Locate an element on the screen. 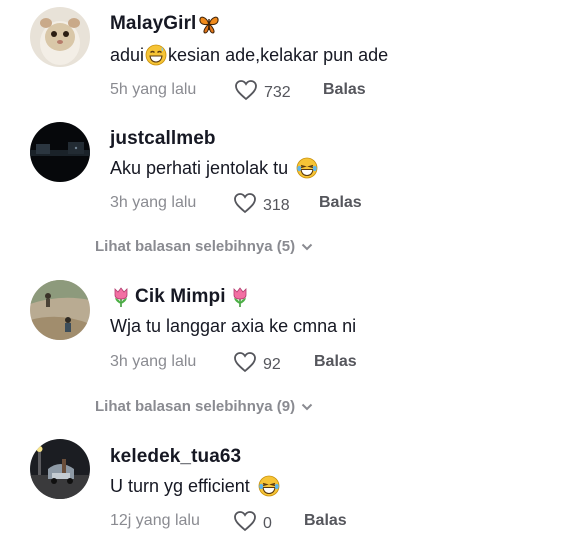 Image resolution: width=566 pixels, height=545 pixels. view-more-replies-button: Lihat balasan selebihnya (5) is located at coordinates (204, 246).